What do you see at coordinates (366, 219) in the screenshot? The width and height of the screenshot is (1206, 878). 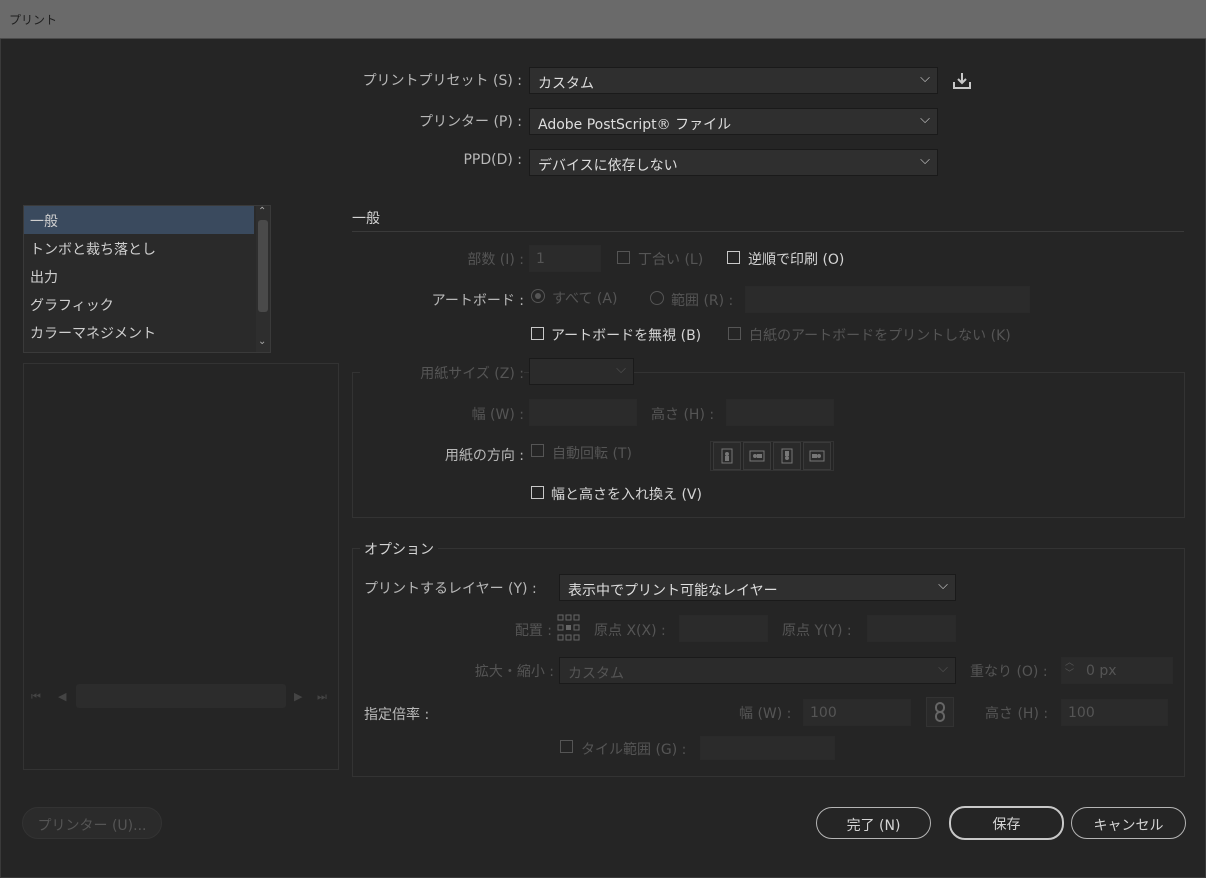 I see `general-section-title: 一般` at bounding box center [366, 219].